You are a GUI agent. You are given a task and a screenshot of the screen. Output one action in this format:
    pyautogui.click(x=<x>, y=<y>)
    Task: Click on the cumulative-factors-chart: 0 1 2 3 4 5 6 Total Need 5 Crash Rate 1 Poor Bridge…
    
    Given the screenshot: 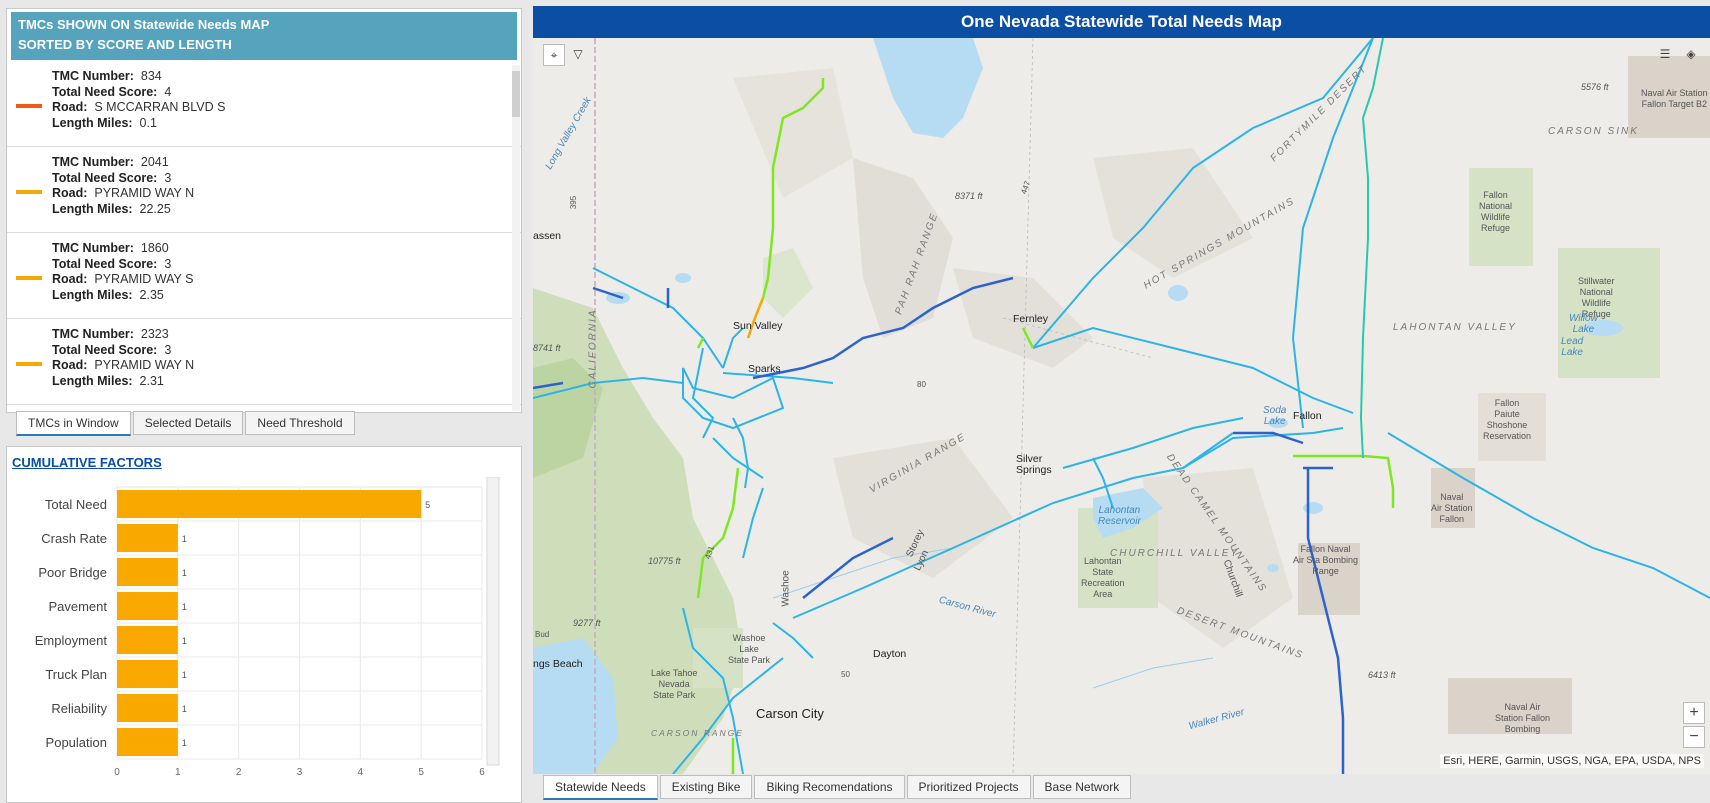 What is the action you would take?
    pyautogui.click(x=267, y=627)
    